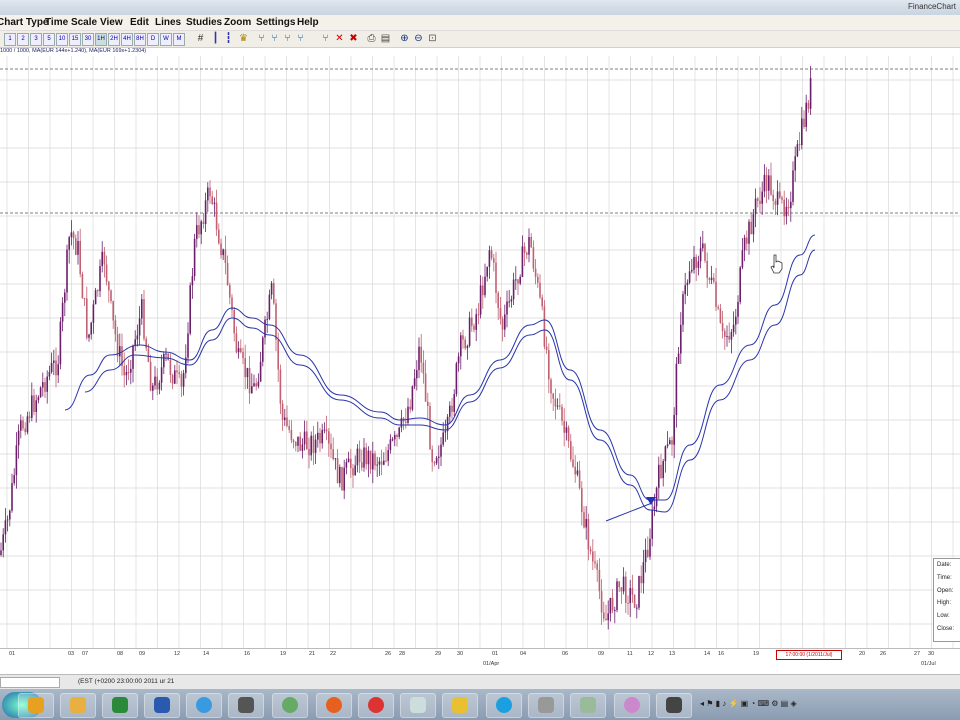 This screenshot has width=960, height=720. I want to click on chart-icon, so click(546, 705).